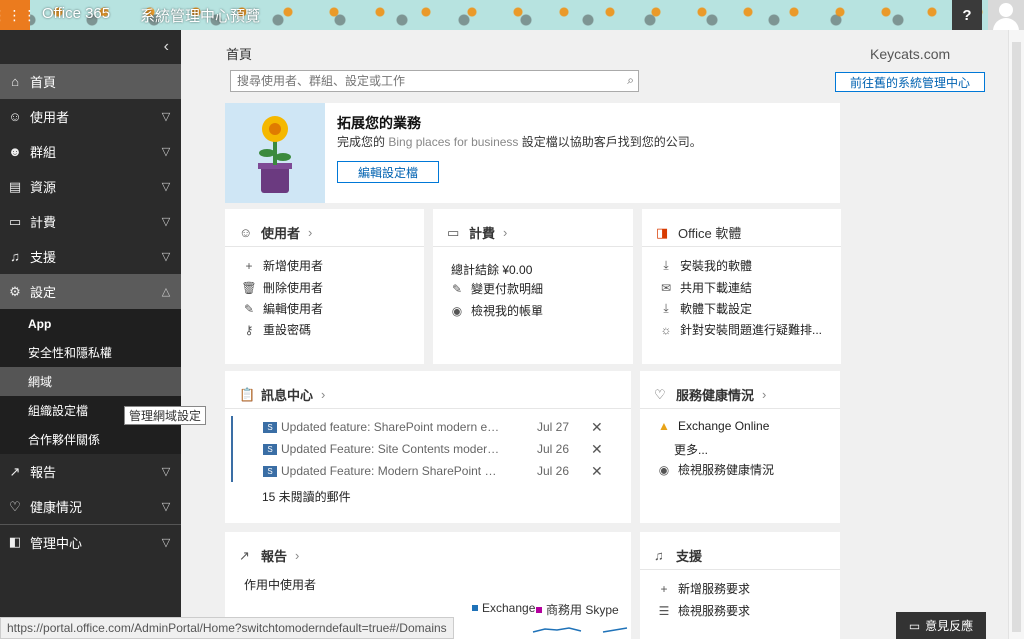 The height and width of the screenshot is (639, 1024). What do you see at coordinates (495, 288) in the screenshot?
I see `change-payment-link: ✎ 變更付款明細` at bounding box center [495, 288].